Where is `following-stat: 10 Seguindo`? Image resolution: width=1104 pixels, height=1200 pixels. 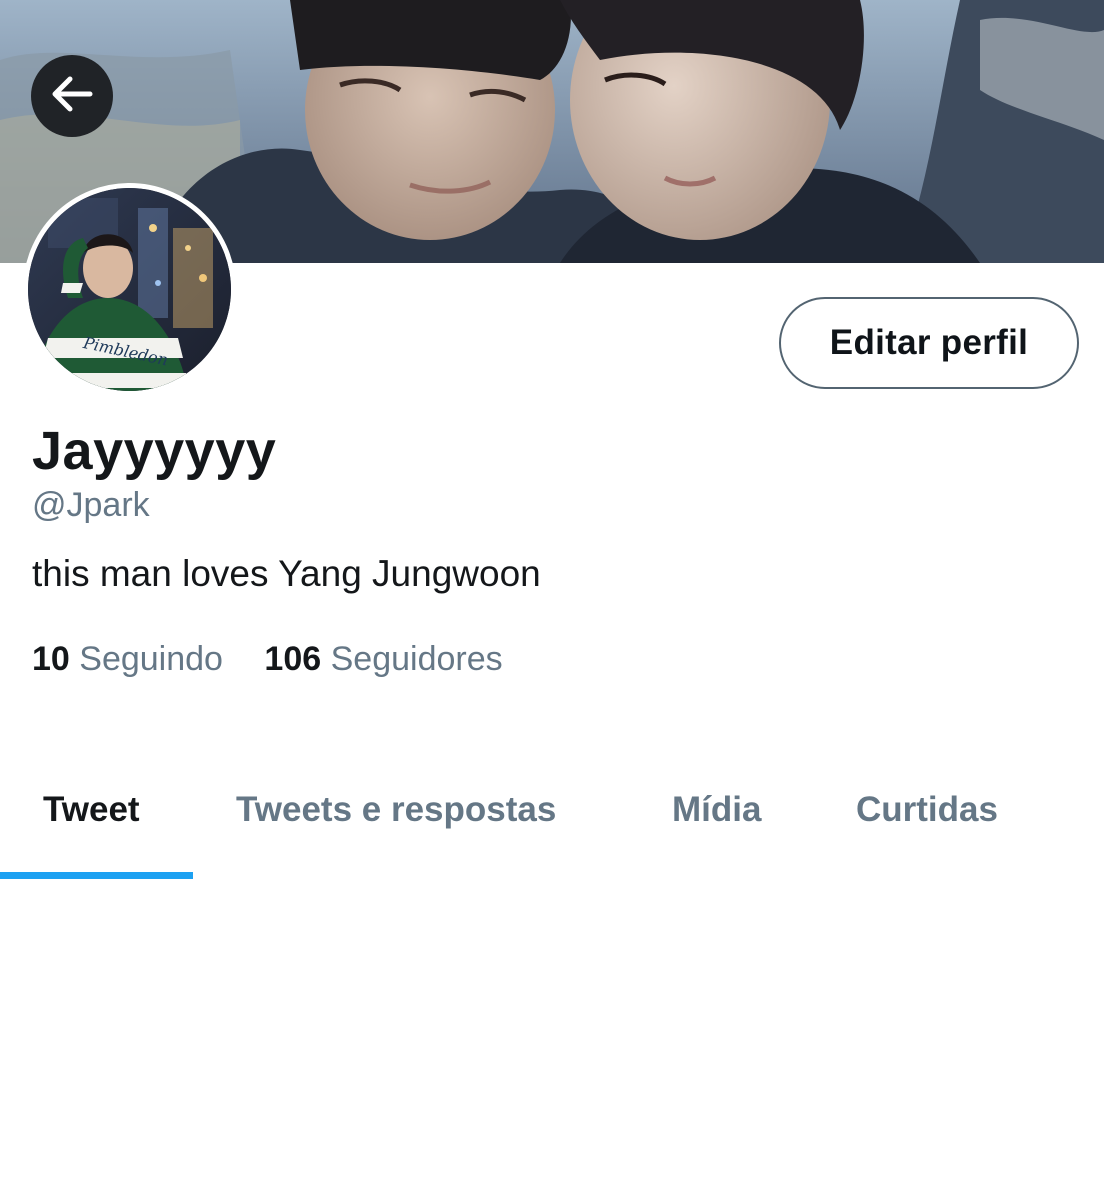 following-stat: 10 Seguindo is located at coordinates (127, 659).